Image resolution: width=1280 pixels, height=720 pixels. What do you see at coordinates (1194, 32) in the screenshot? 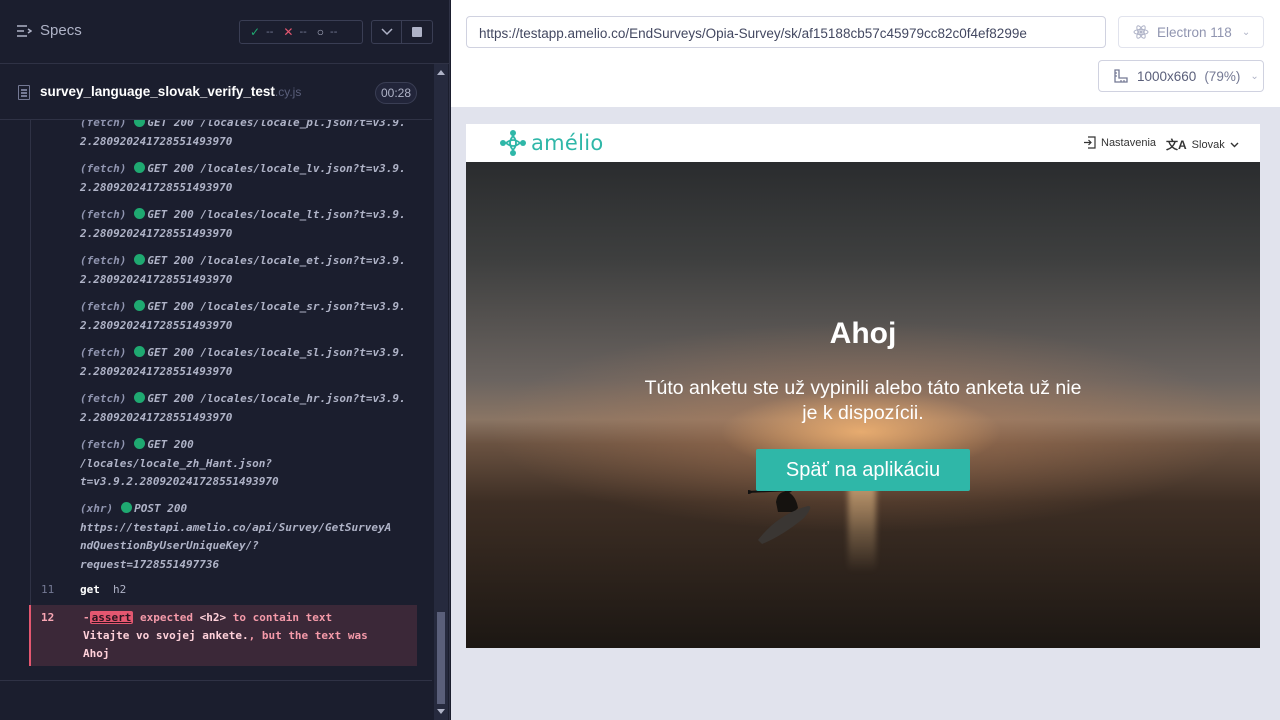
I see `browser-label: Electron 118` at bounding box center [1194, 32].